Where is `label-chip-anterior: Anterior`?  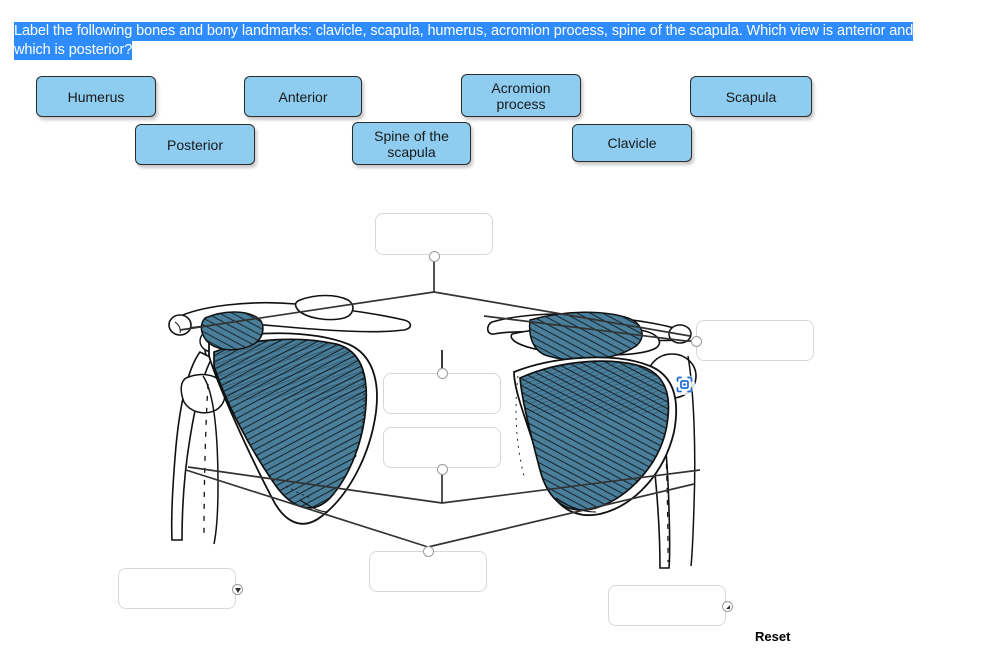
label-chip-anterior: Anterior is located at coordinates (303, 96).